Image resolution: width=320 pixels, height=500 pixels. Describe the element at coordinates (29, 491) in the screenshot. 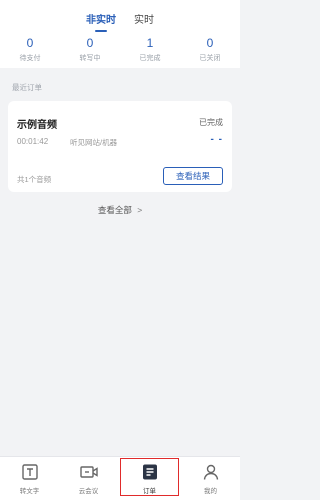

I see `nav-label: 转文字` at that location.